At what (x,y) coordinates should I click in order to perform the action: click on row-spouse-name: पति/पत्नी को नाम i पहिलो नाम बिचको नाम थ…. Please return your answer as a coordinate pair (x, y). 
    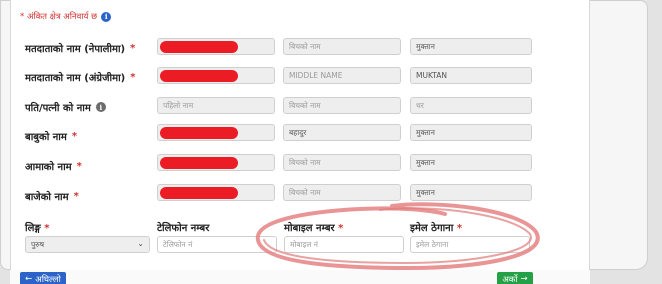
    Looking at the image, I should click on (300, 106).